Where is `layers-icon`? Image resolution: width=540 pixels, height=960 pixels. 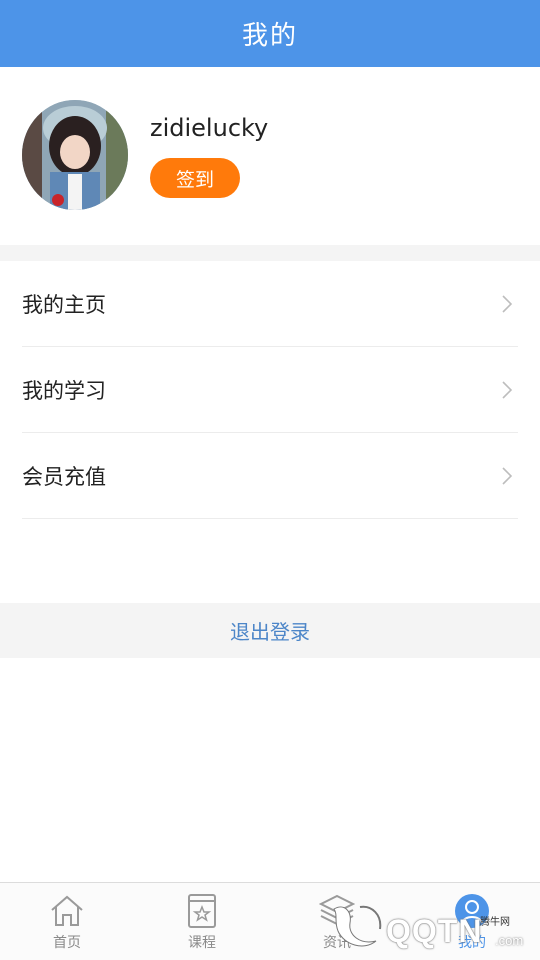 layers-icon is located at coordinates (337, 910).